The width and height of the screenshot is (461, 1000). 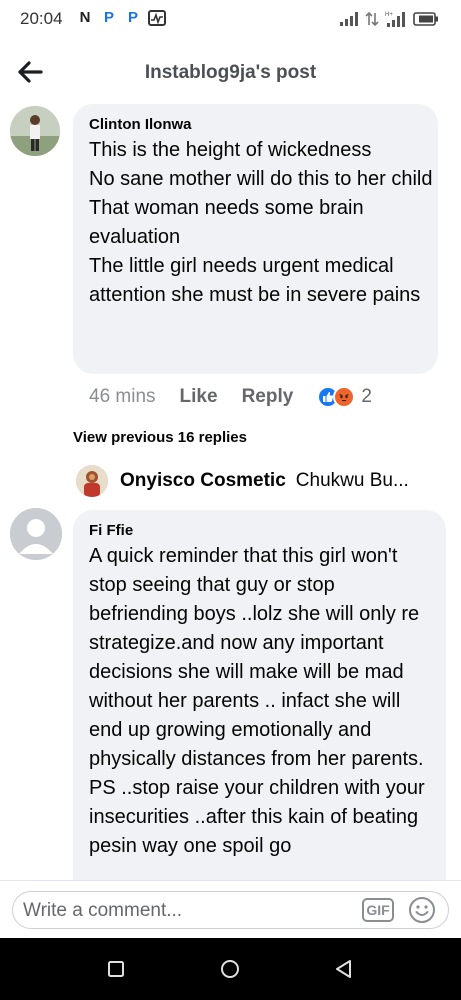 I want to click on home-button, so click(x=230, y=969).